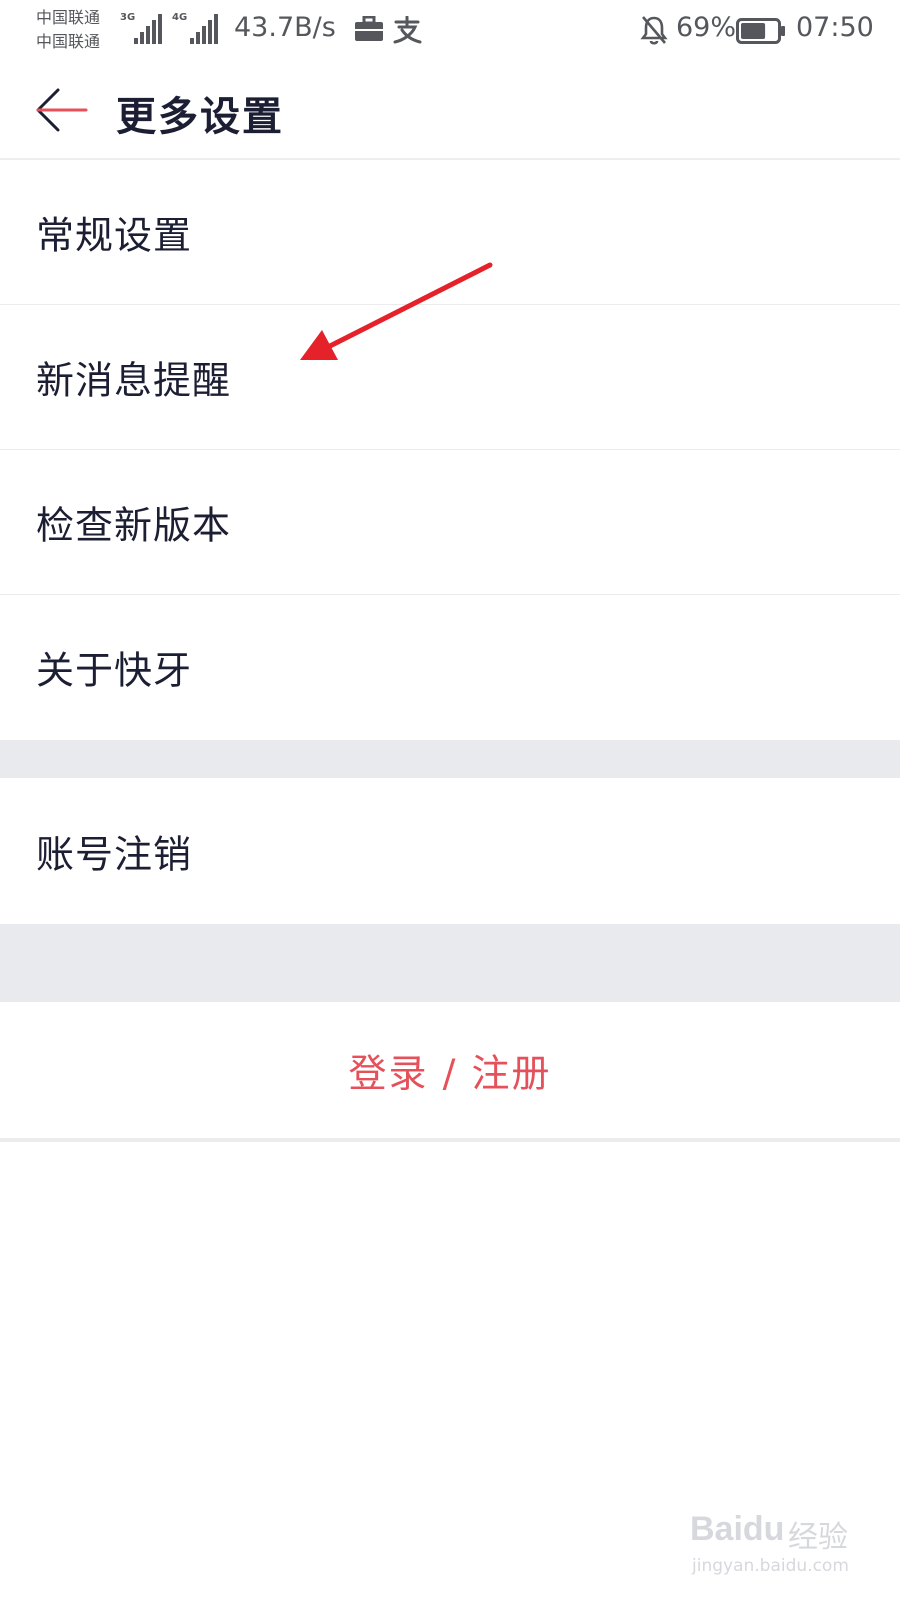  I want to click on alipay-icon, so click(407, 31).